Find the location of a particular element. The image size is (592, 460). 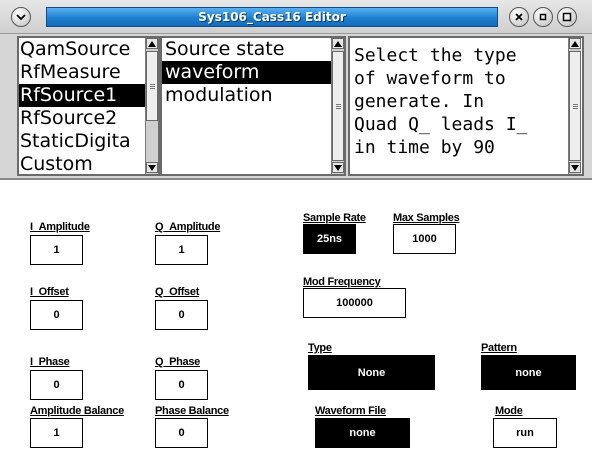

properties-scrollbar is located at coordinates (337, 106).